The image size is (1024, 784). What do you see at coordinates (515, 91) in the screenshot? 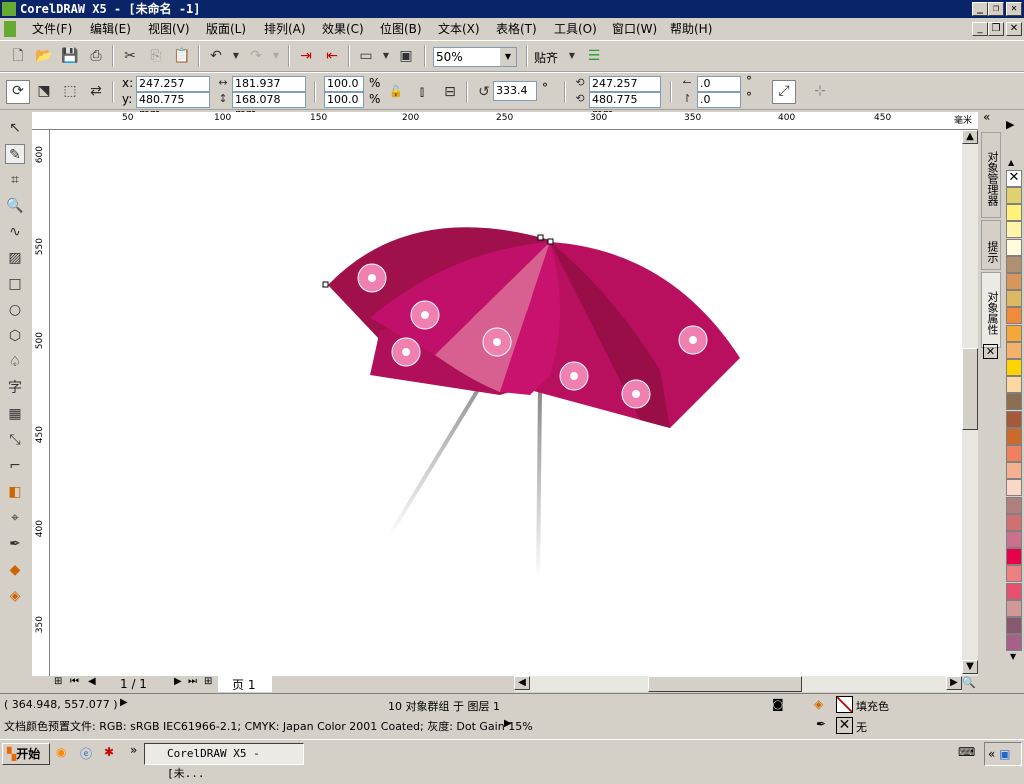
I see `rotation-angle-input: 333.4` at bounding box center [515, 91].